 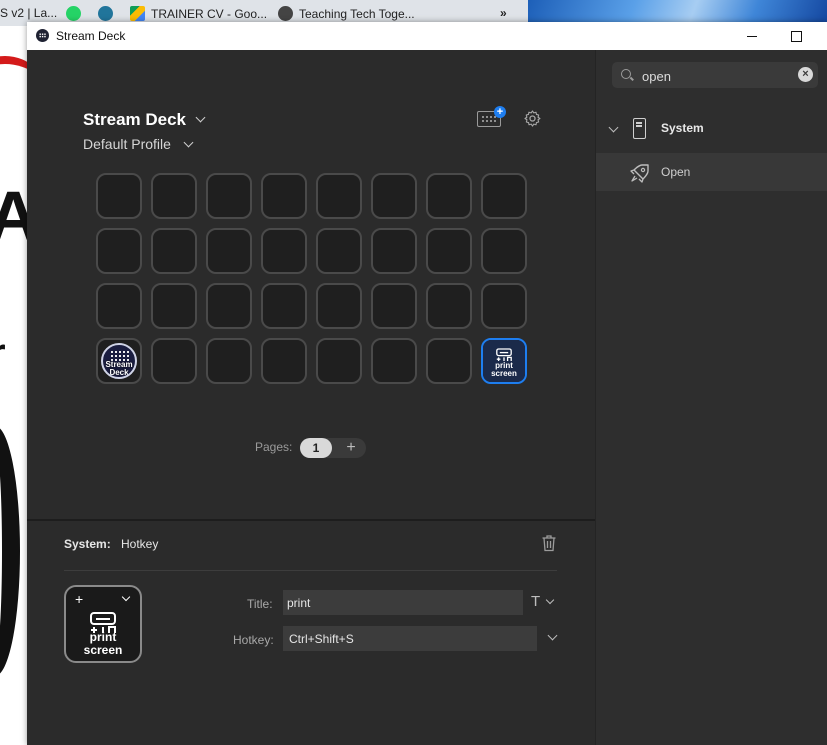 What do you see at coordinates (127, 144) in the screenshot?
I see `profile-selector: Default Profile` at bounding box center [127, 144].